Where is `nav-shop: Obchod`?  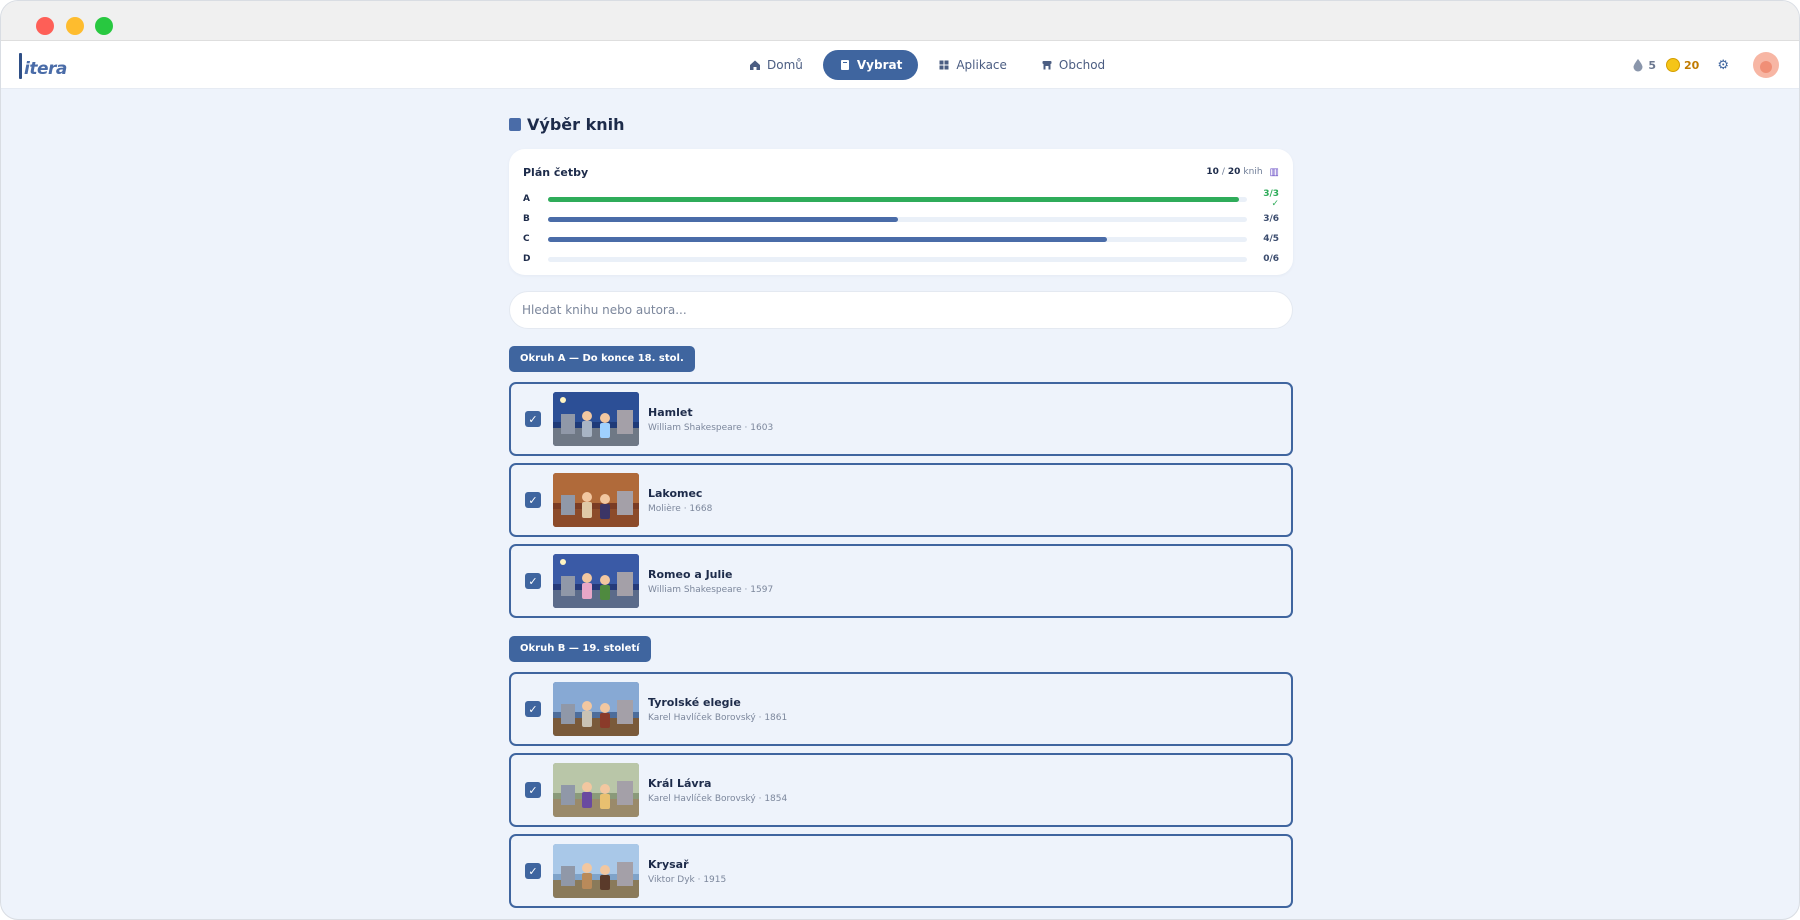
nav-shop: Obchod is located at coordinates (1073, 65).